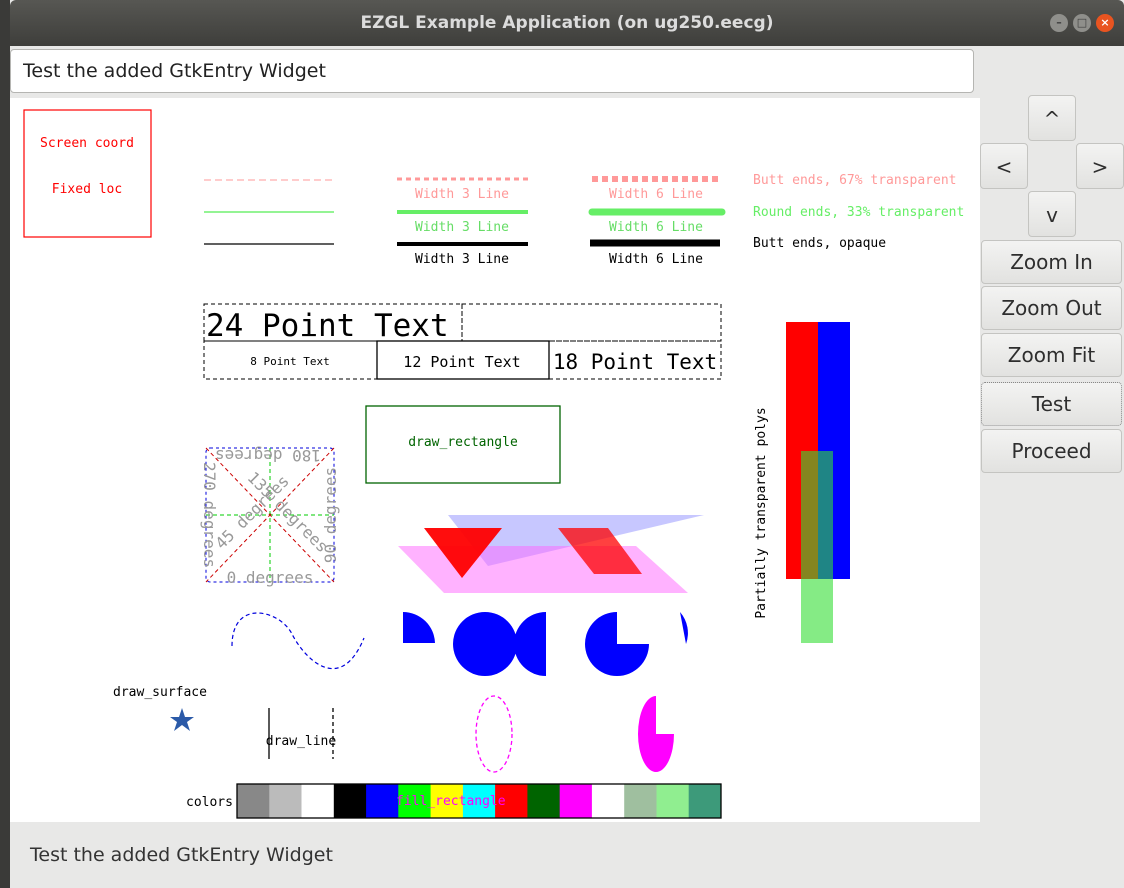 Image resolution: width=1124 pixels, height=888 pixels. Describe the element at coordinates (462, 227) in the screenshot. I see `width3-label-b: Width 3 Line` at that location.